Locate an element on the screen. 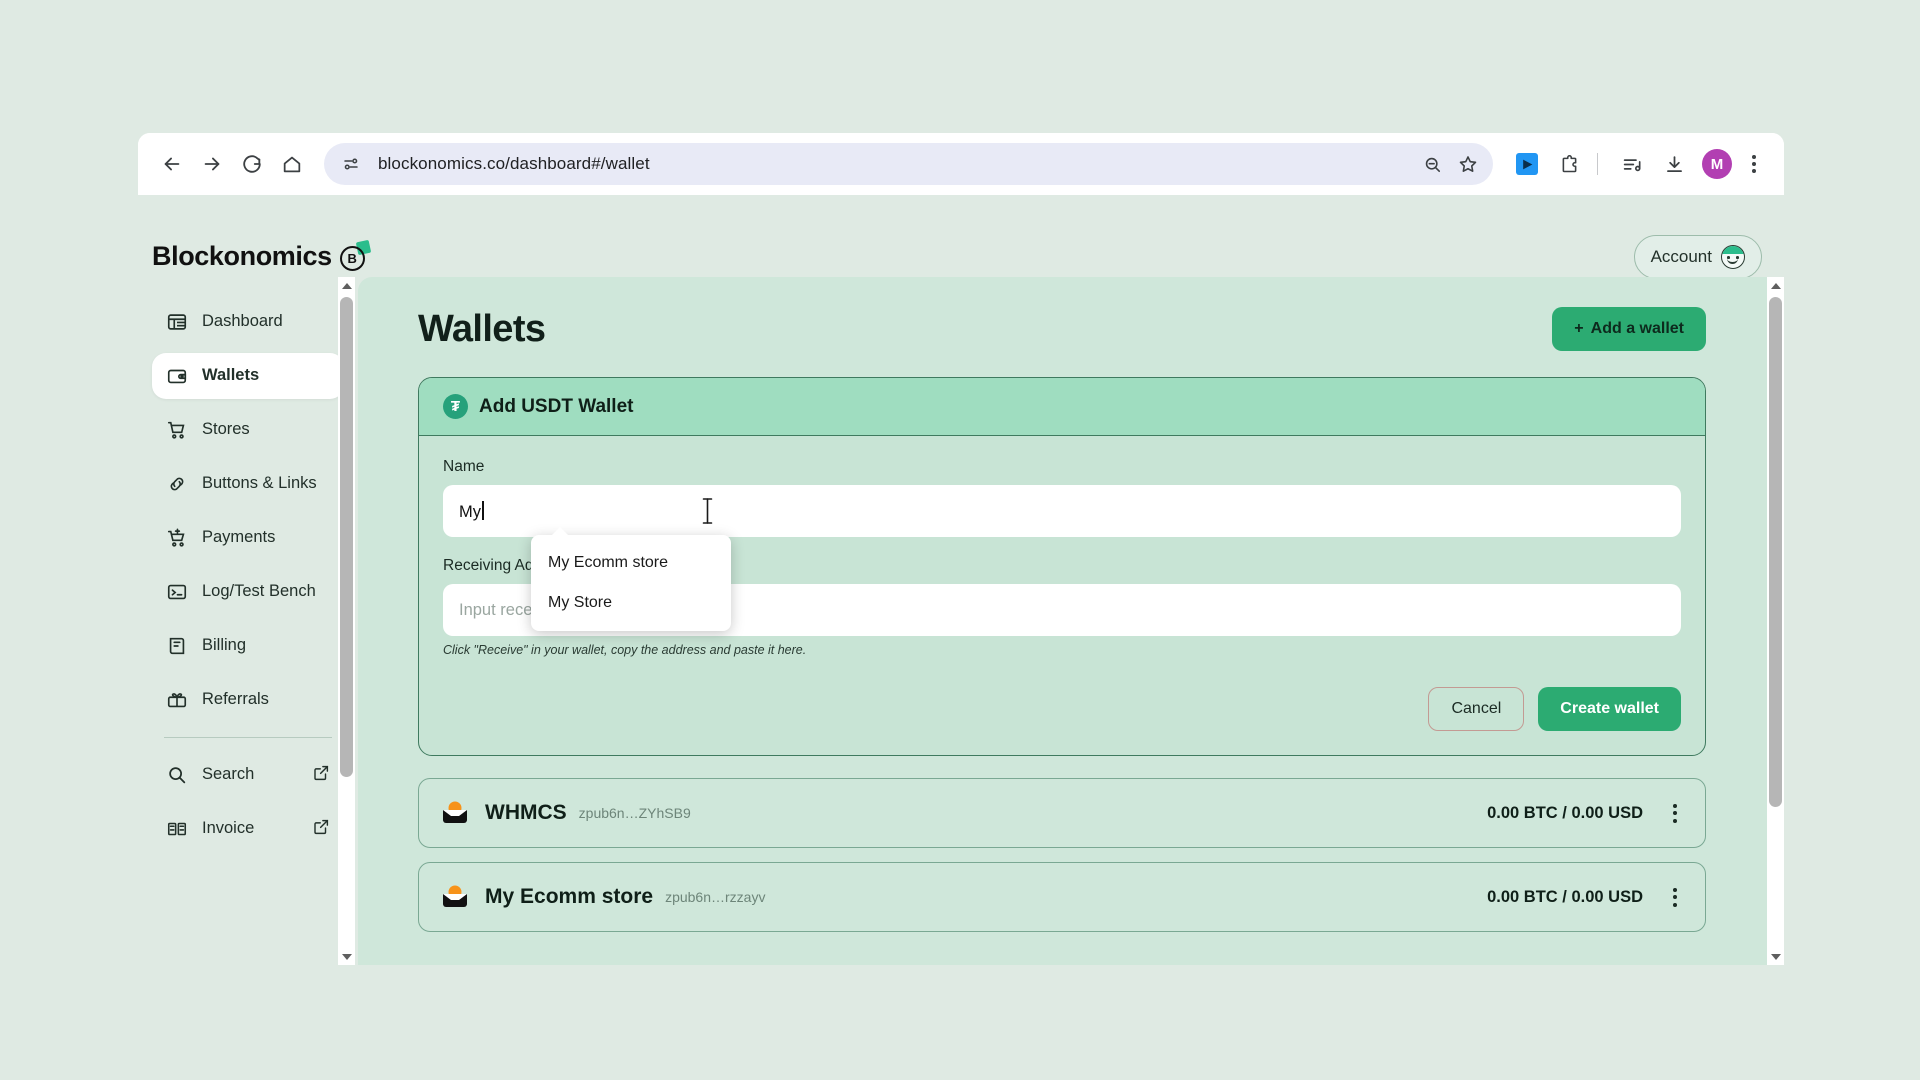  blockonomics-logo: Blockonomics B is located at coordinates (261, 255).